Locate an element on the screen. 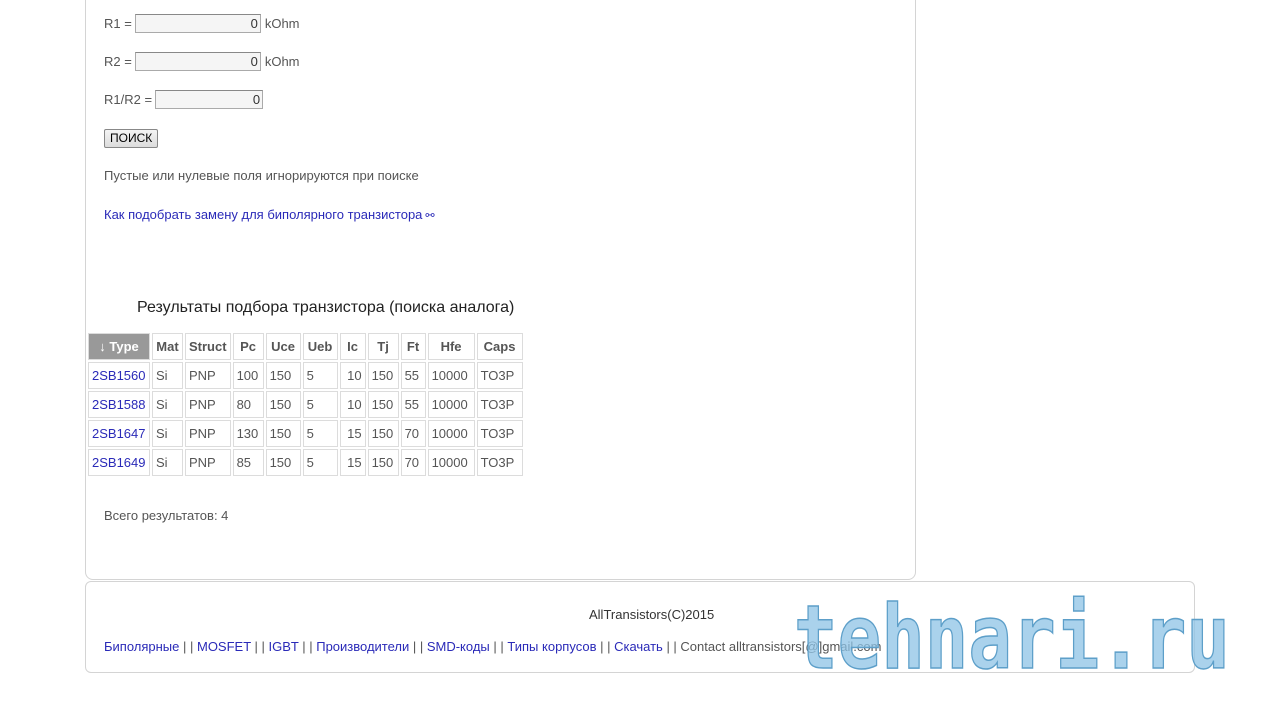 This screenshot has height=702, width=1280. r1-row: R1 = kOhm is located at coordinates (202, 23).